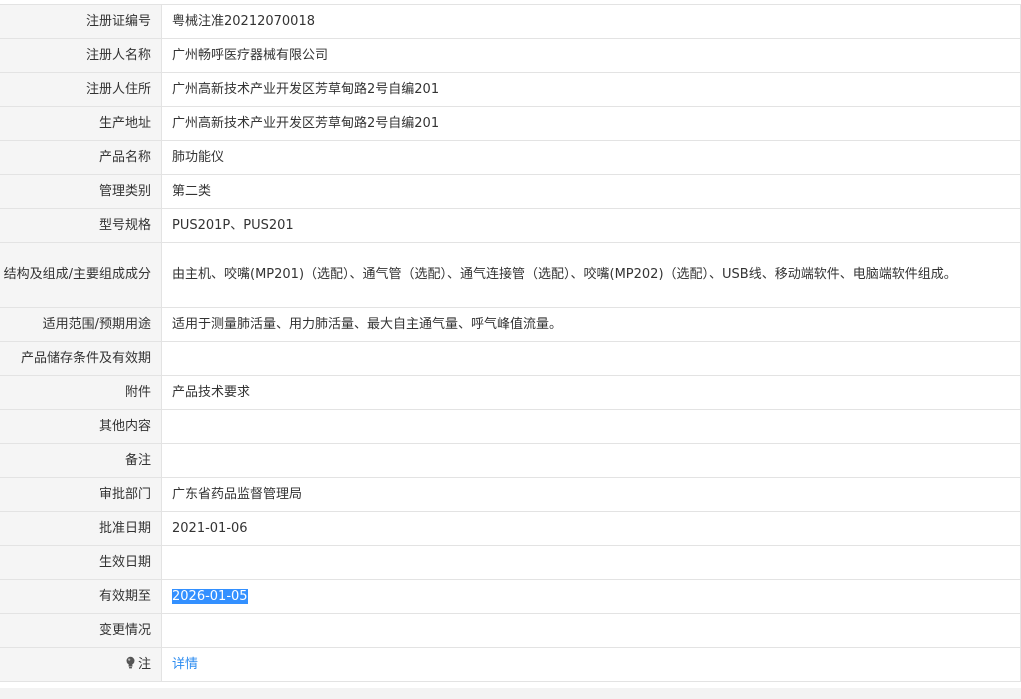 Image resolution: width=1021 pixels, height=699 pixels. I want to click on field-label: 适用范围/预期用途, so click(81, 324).